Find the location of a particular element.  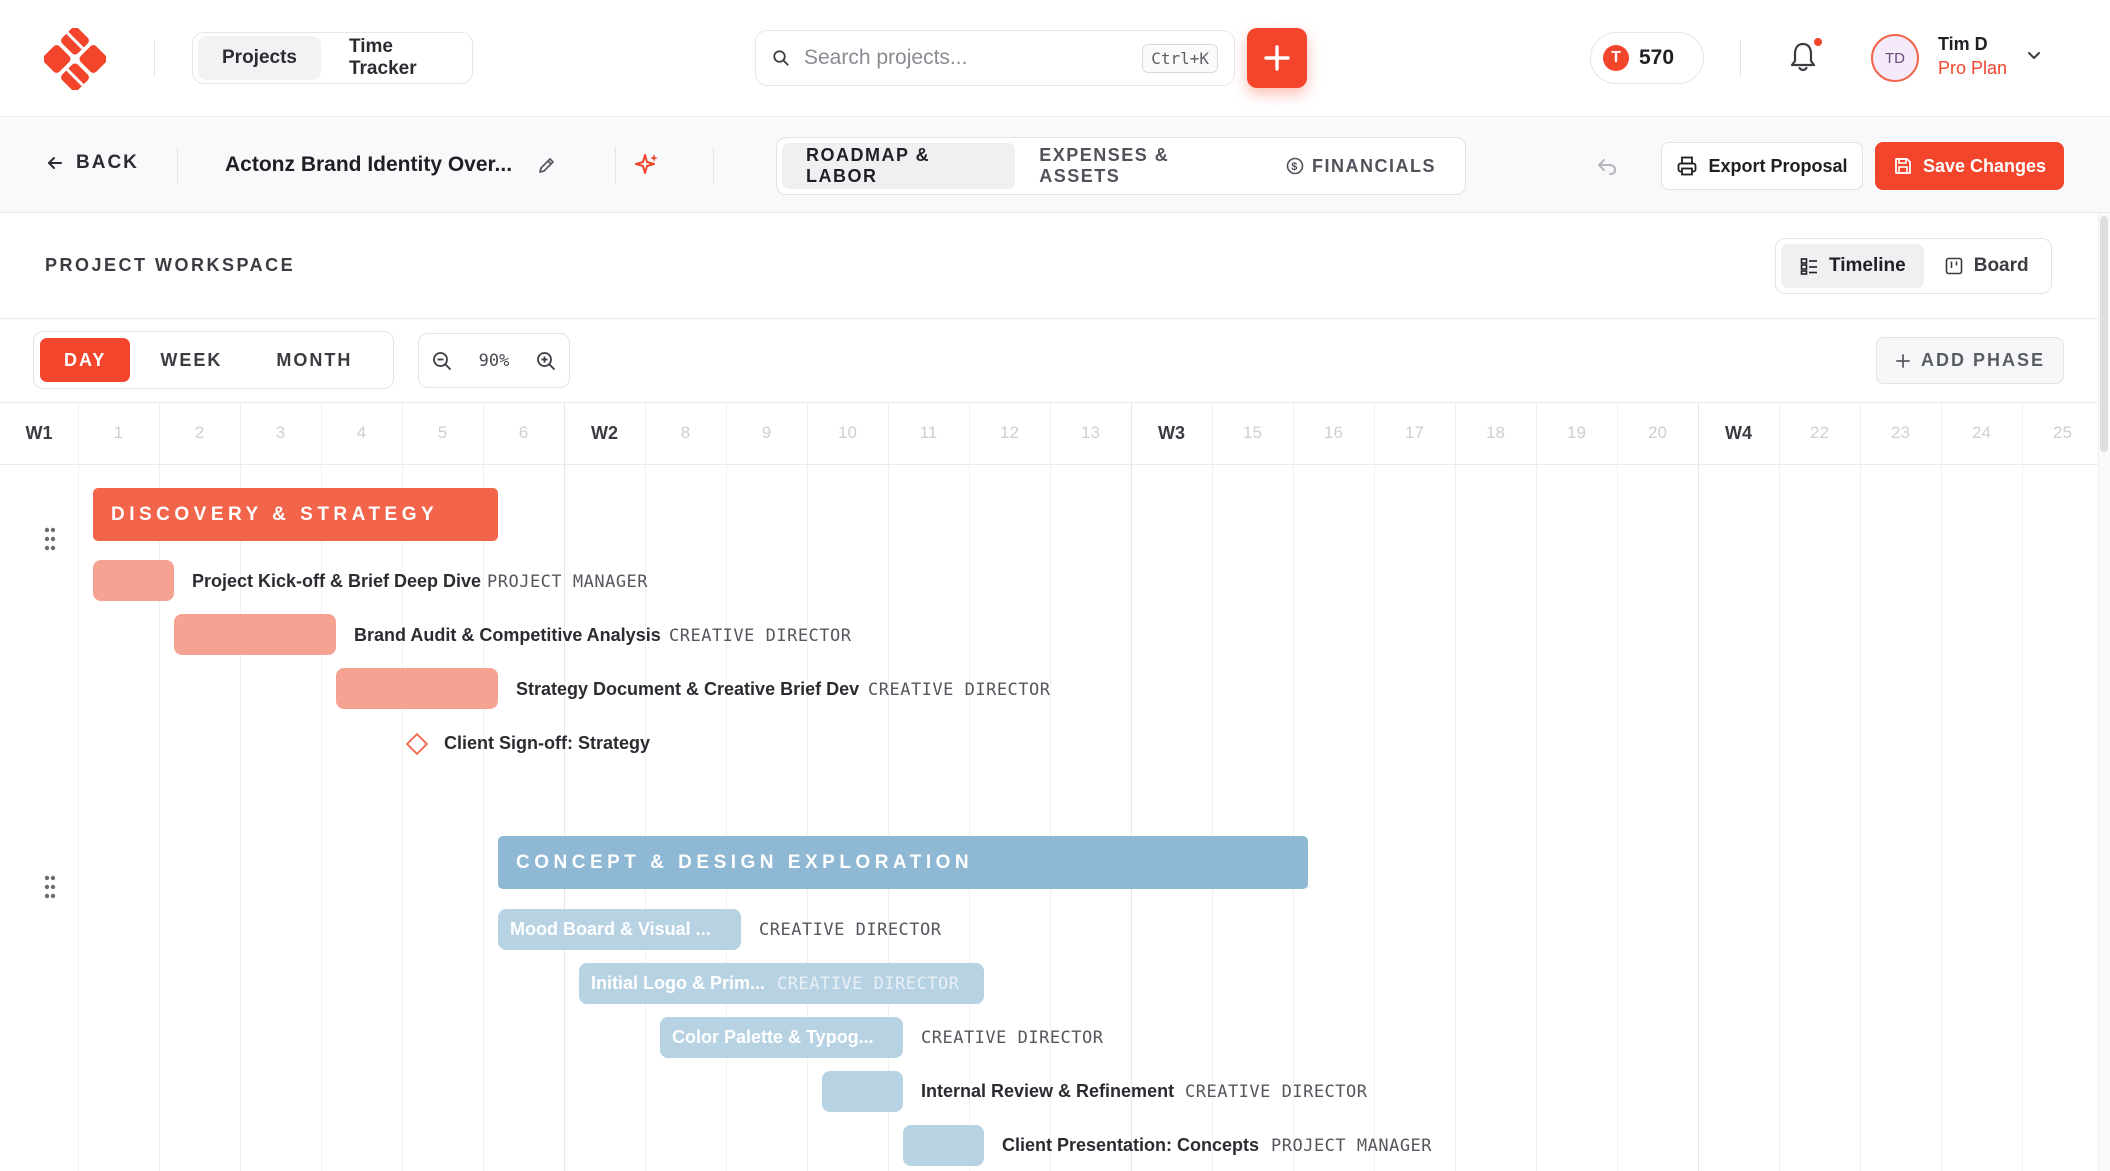

day-header: 12 is located at coordinates (1009, 432).